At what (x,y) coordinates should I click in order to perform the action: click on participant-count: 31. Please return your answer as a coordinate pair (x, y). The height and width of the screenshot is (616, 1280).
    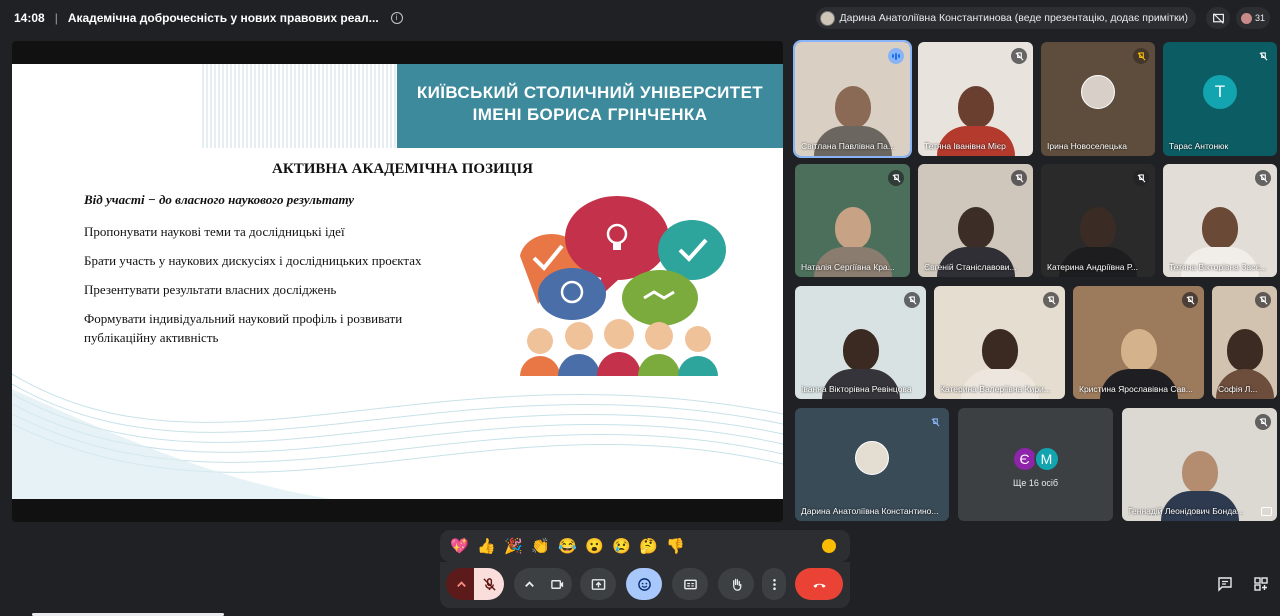
    Looking at the image, I should click on (1259, 18).